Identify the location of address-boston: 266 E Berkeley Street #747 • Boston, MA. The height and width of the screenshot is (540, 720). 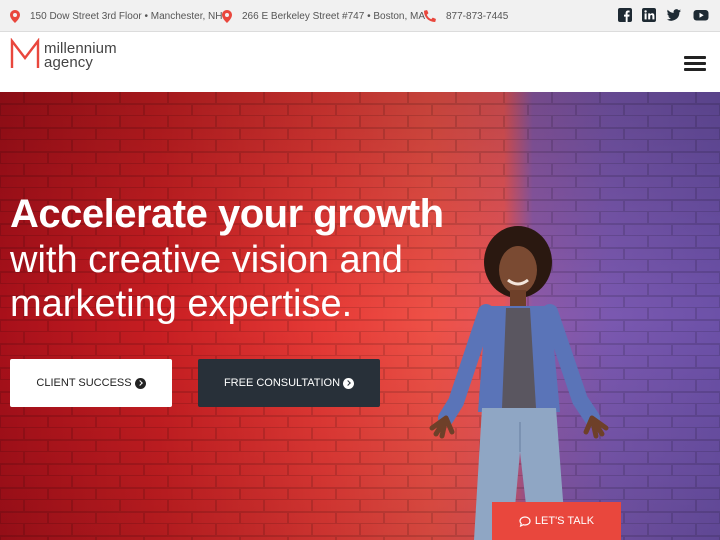
(323, 16).